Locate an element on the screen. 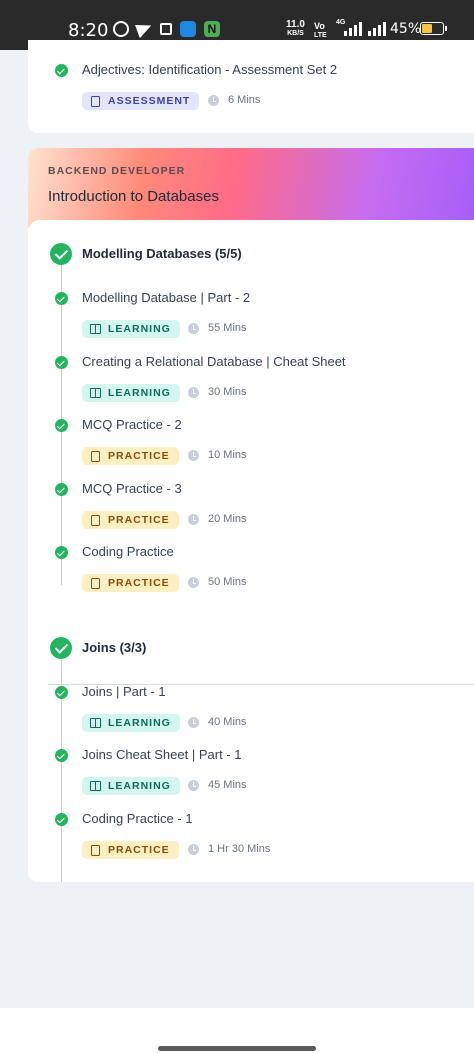  item-title: Coding Practice - 1 is located at coordinates (137, 818).